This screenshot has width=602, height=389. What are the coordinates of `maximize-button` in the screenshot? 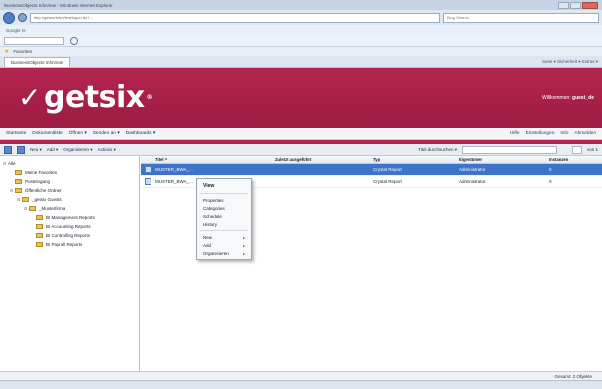 It's located at (575, 5).